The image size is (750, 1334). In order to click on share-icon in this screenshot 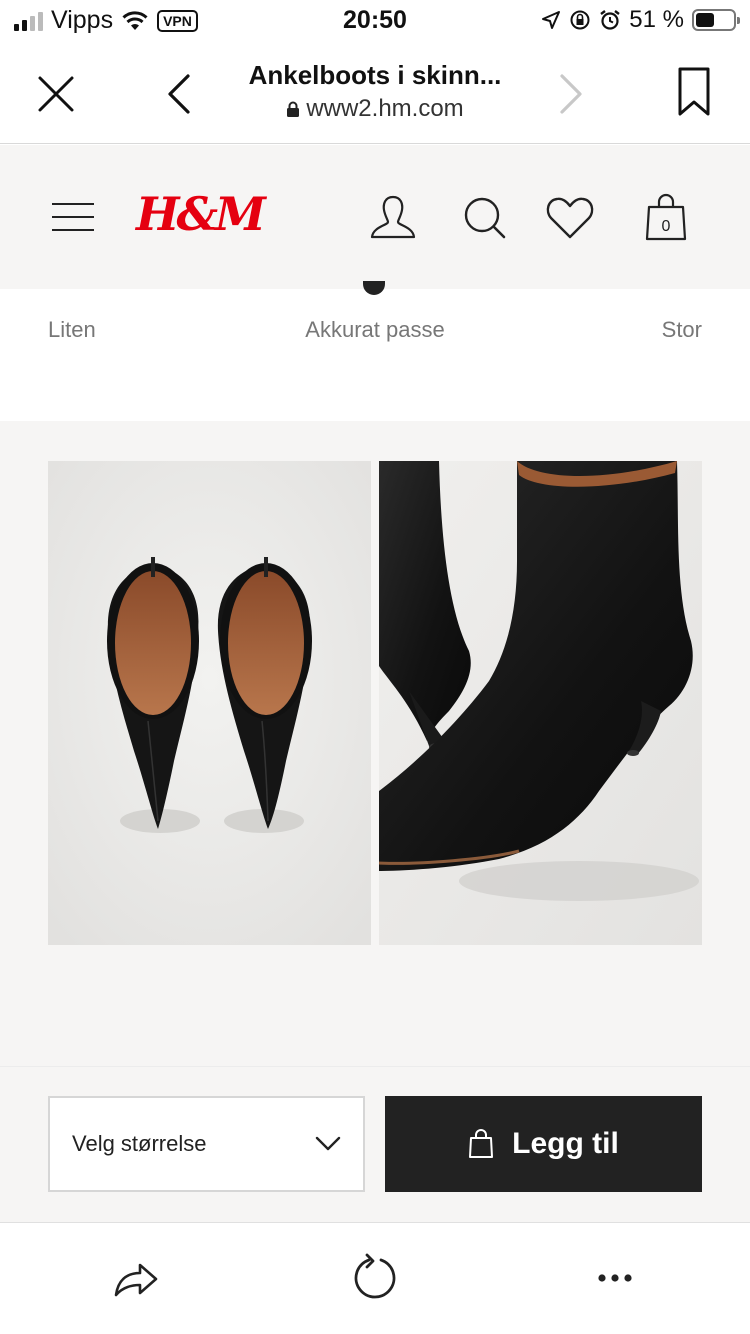, I will do `click(135, 1278)`.